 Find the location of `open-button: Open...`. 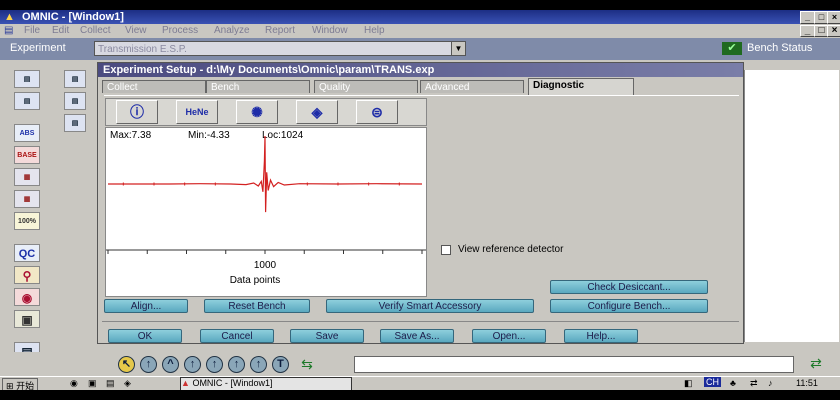

open-button: Open... is located at coordinates (509, 336).